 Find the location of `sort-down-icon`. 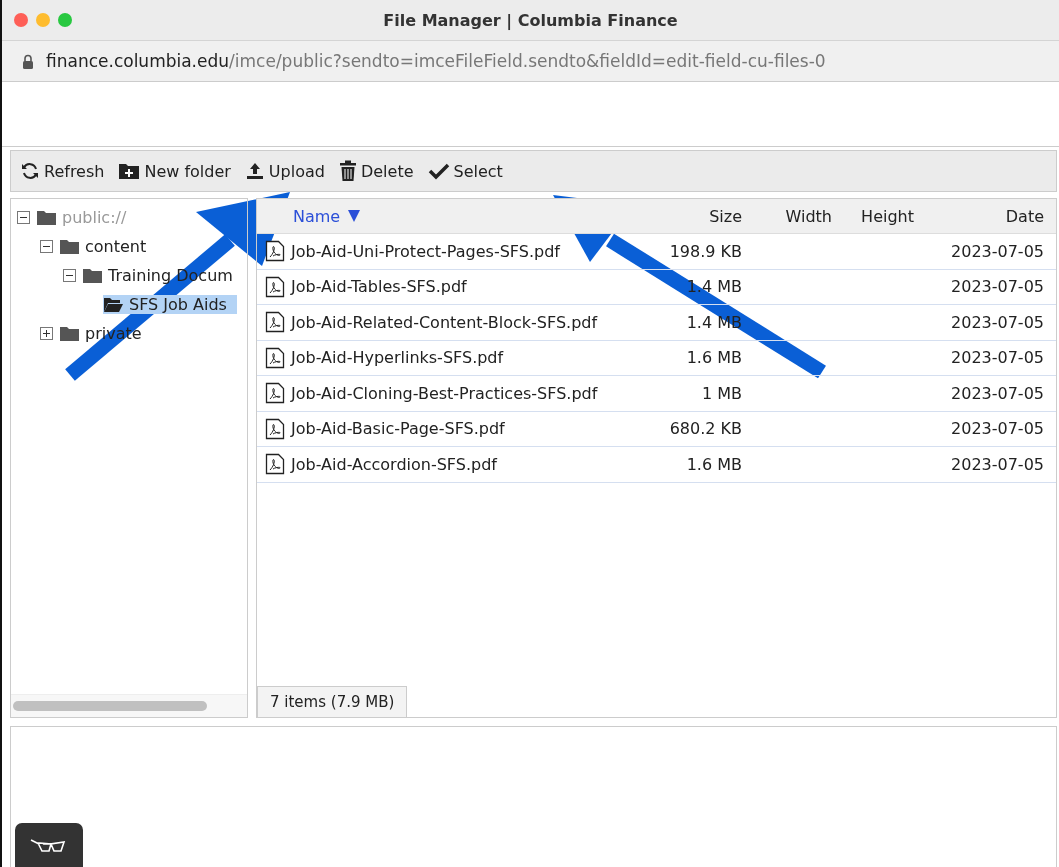

sort-down-icon is located at coordinates (354, 216).